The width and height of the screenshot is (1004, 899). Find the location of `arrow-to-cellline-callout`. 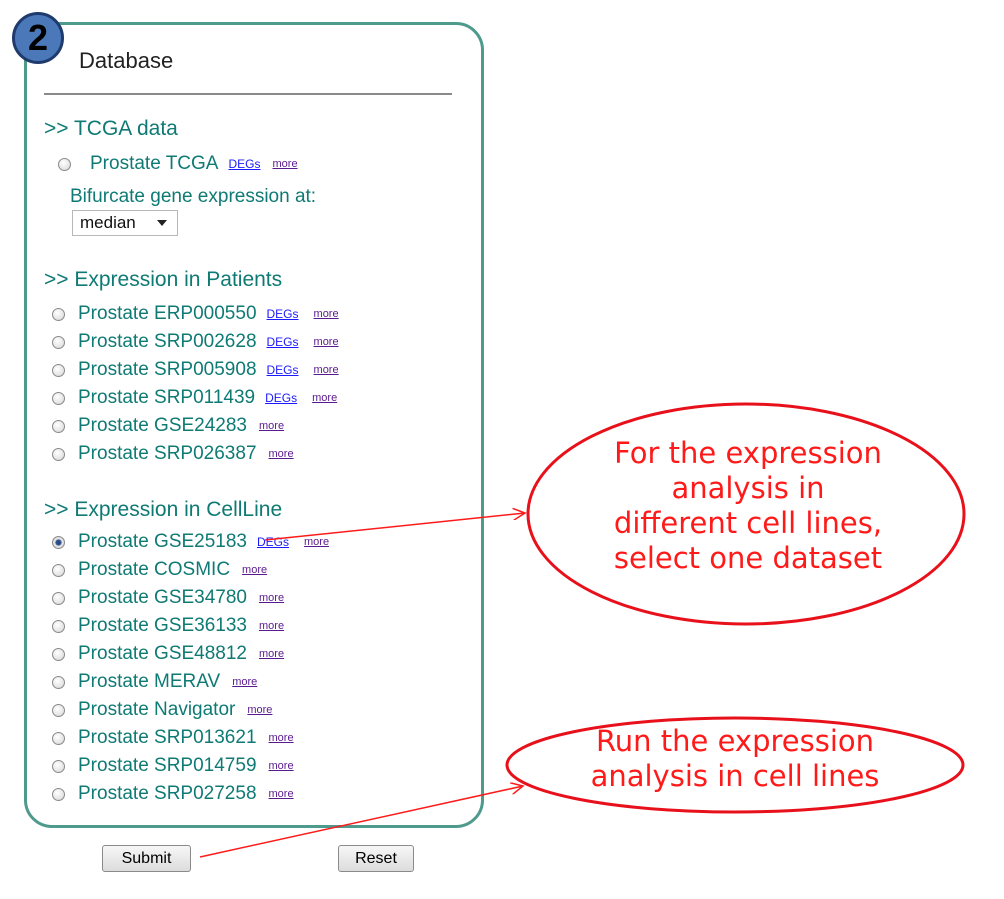

arrow-to-cellline-callout is located at coordinates (394, 527).